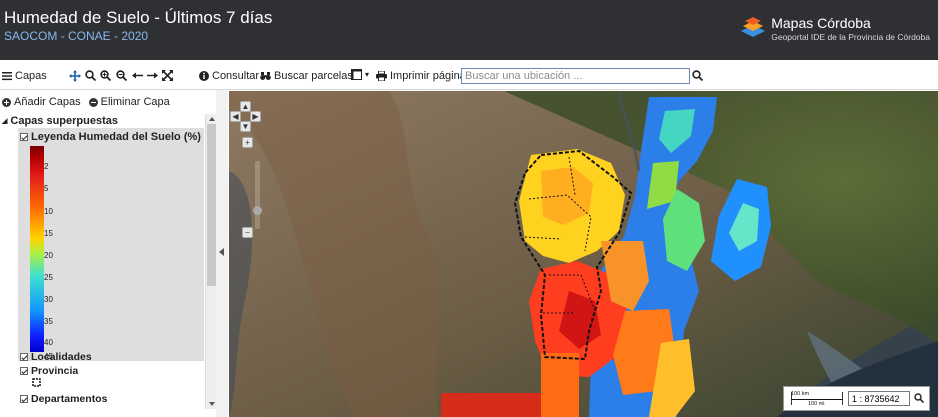 This screenshot has width=938, height=417. I want to click on legend-tick: 30, so click(48, 299).